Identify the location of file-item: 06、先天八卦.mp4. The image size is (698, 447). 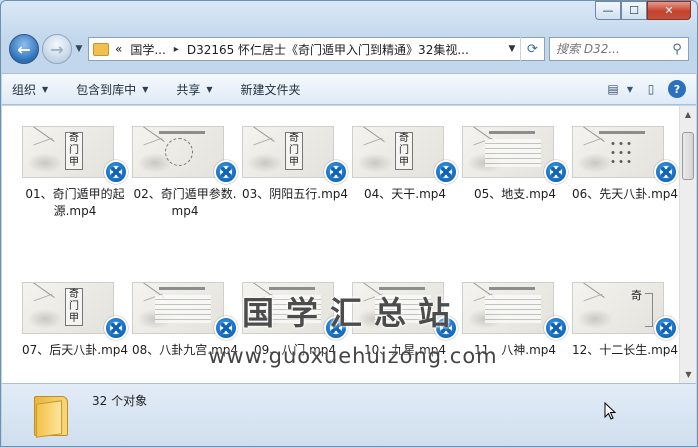
(625, 164).